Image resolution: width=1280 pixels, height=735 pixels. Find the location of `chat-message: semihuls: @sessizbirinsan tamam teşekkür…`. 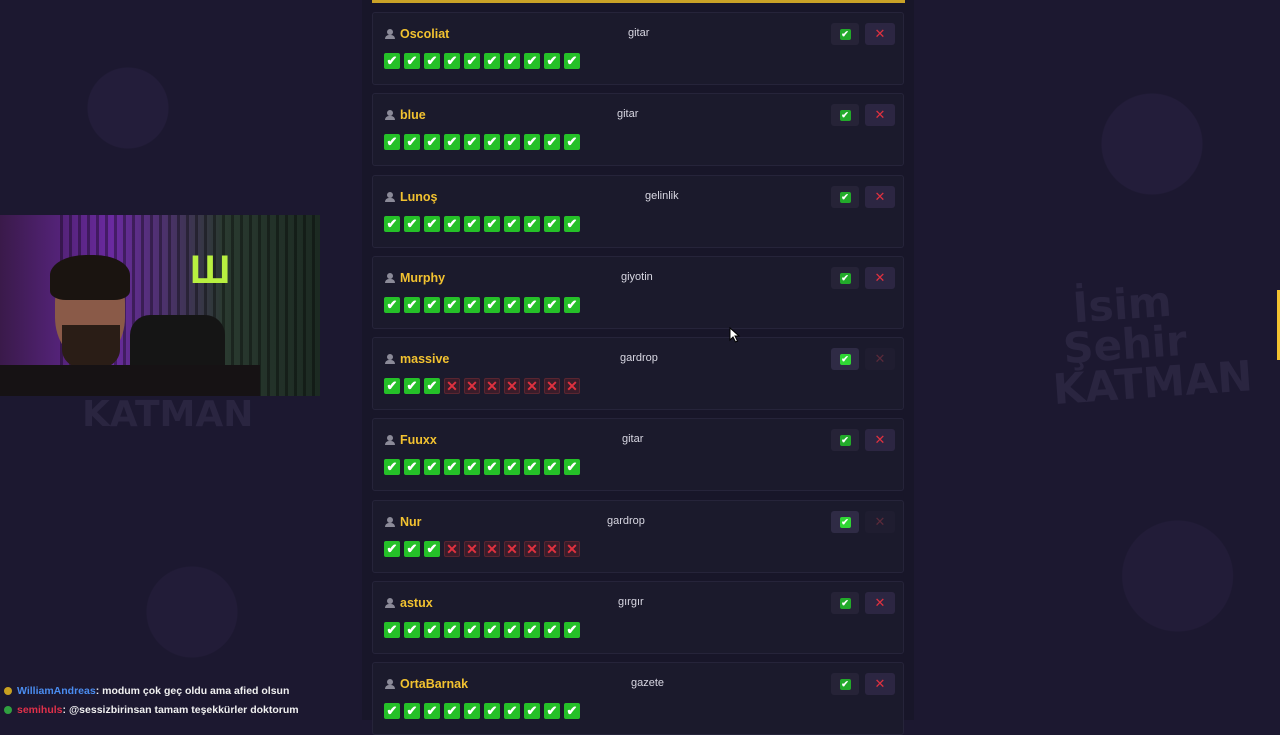

chat-message: semihuls: @sessizbirinsan tamam teşekkür… is located at coordinates (151, 710).